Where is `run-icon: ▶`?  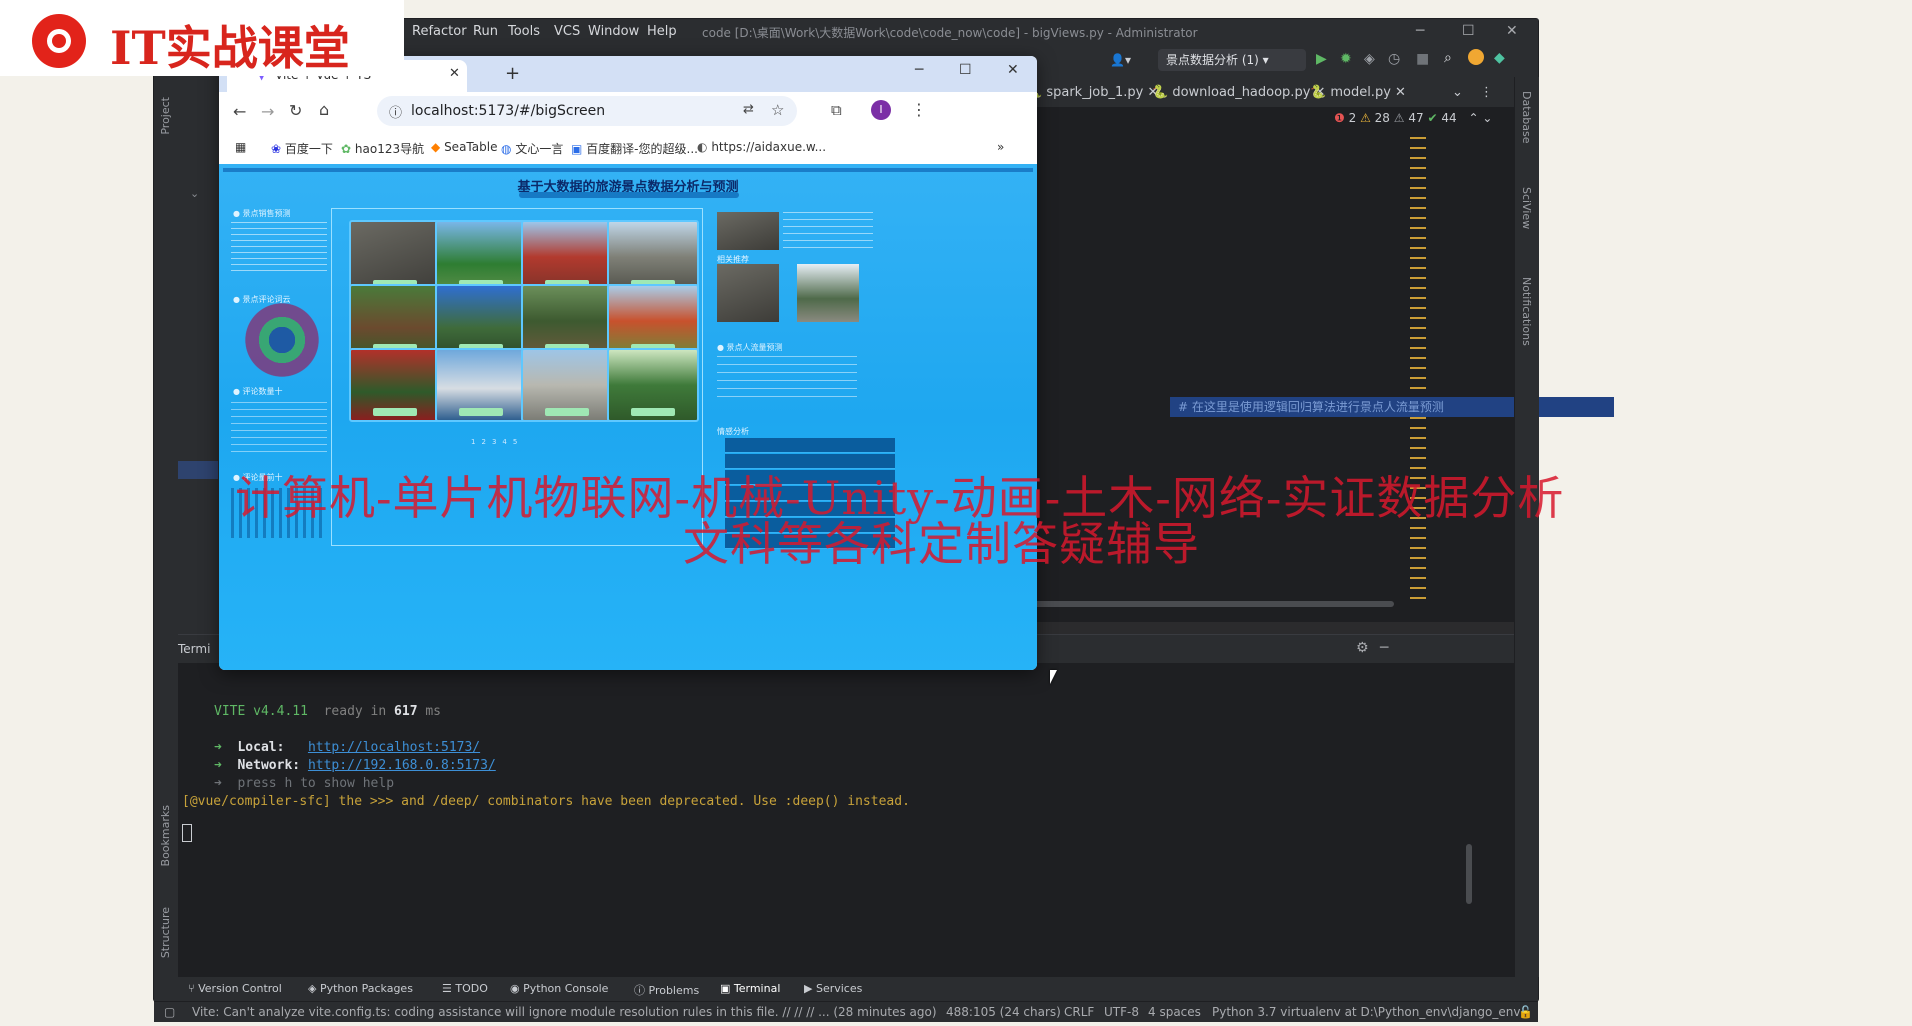 run-icon: ▶ is located at coordinates (1321, 59).